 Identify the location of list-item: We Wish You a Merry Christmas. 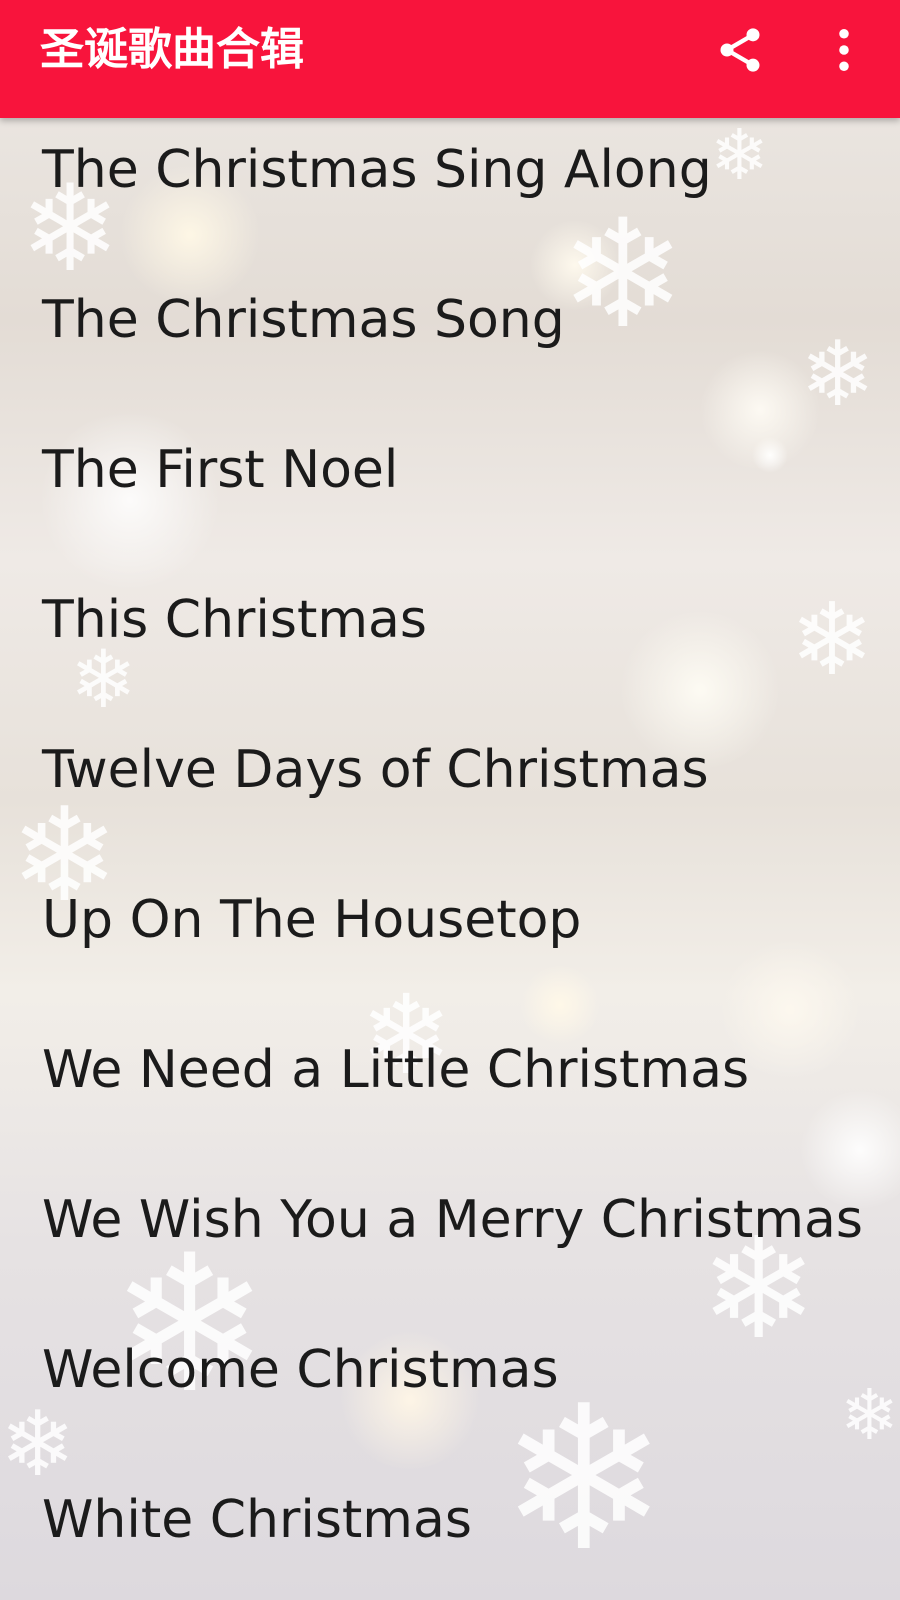
(450, 1243).